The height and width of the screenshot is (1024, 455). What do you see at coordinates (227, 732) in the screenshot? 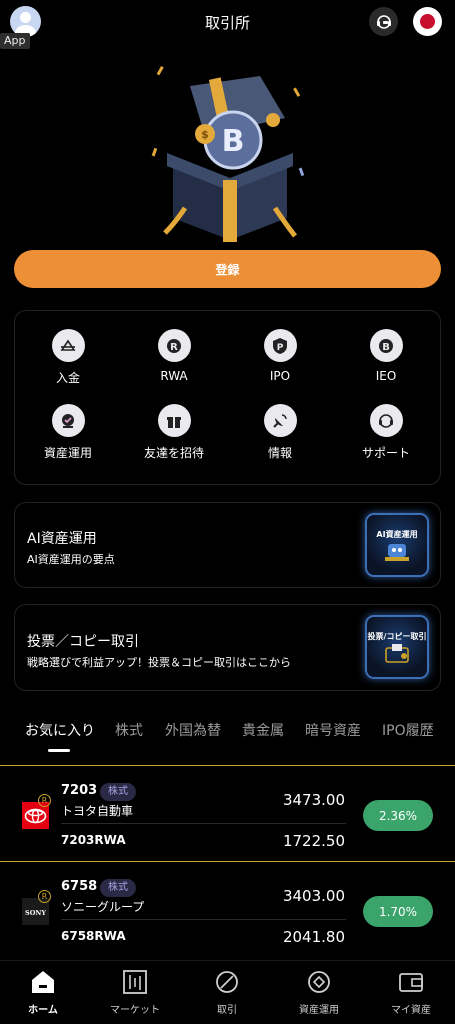
I see `market-tabs: お気に入り 株式 外国為替 貴金属 暗号資産 IPO履歴` at bounding box center [227, 732].